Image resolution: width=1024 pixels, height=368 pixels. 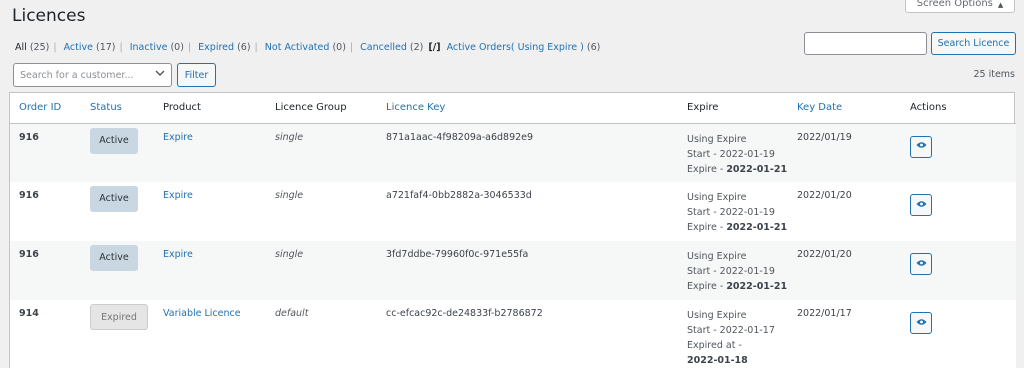 What do you see at coordinates (973, 43) in the screenshot?
I see `search-licence-button: Search Licence` at bounding box center [973, 43].